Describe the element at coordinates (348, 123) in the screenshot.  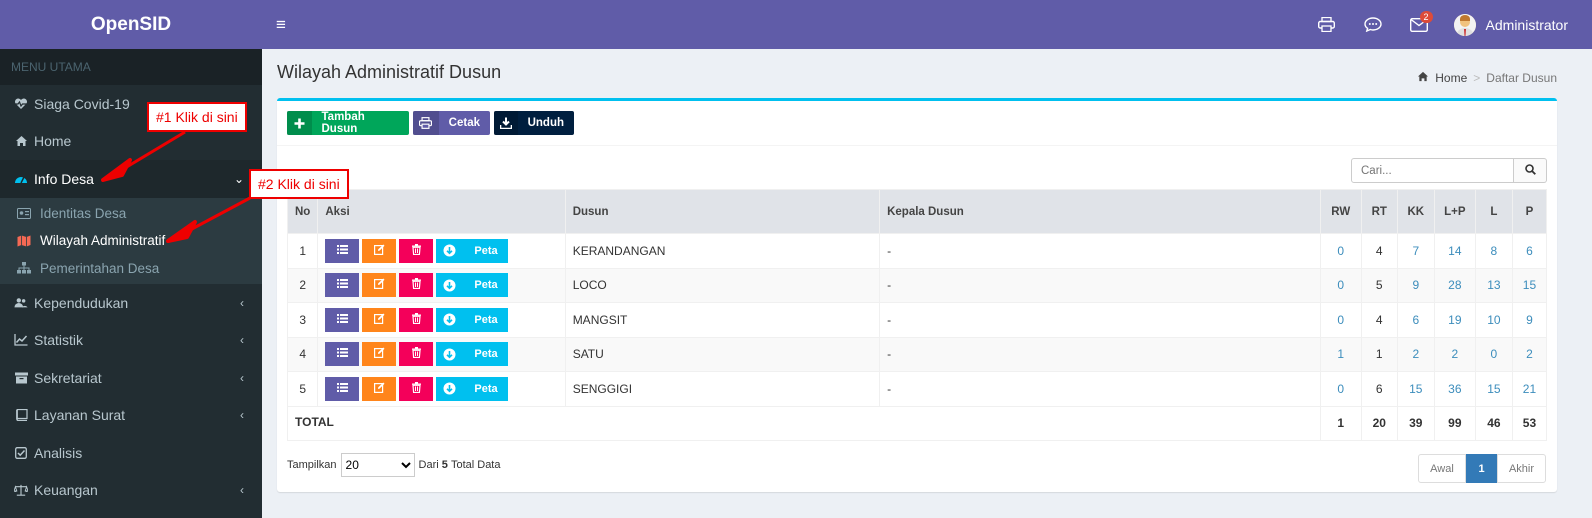
I see `add-dusun-button: Tambah Dusun` at that location.